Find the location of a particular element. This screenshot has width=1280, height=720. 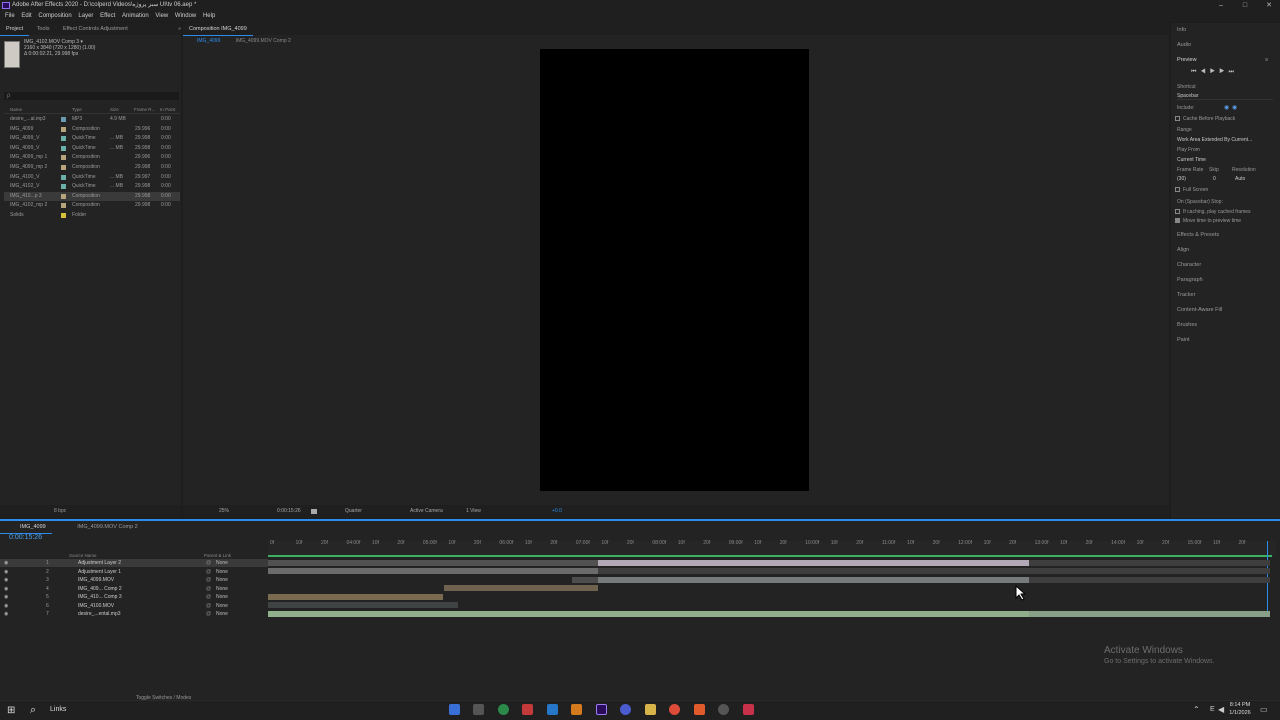

layer-bar-1-inactive is located at coordinates (433, 563).